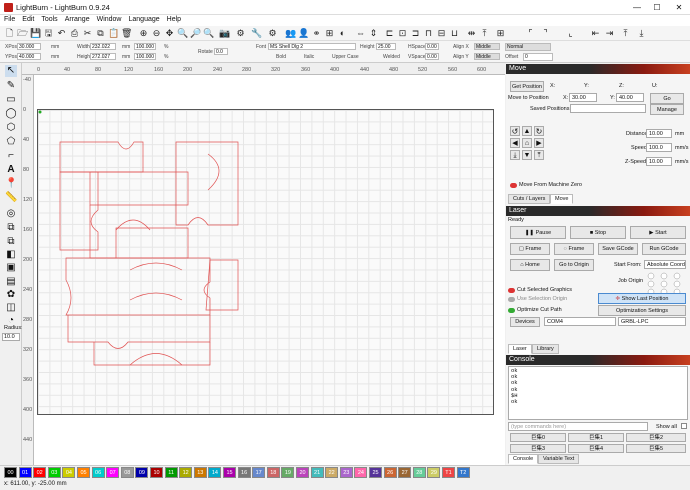  I want to click on palette-swatch: T1, so click(448, 472).